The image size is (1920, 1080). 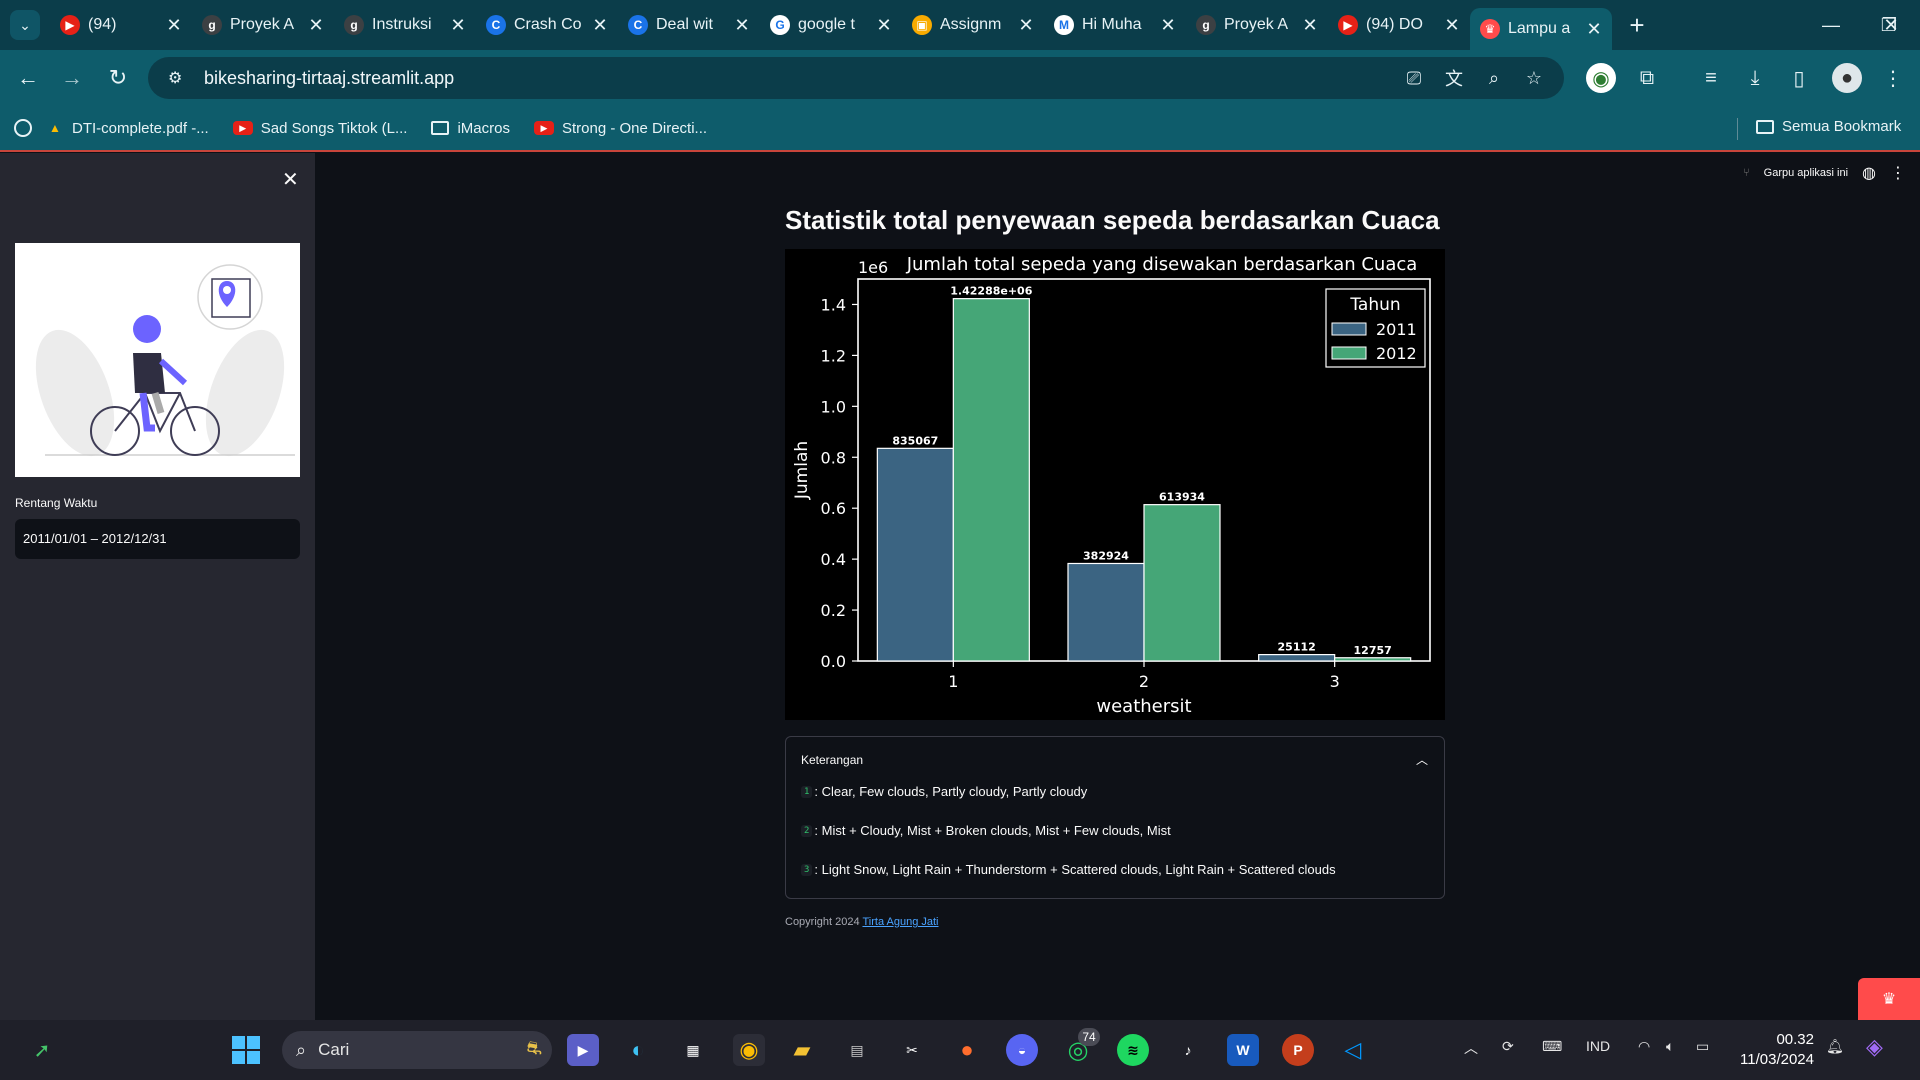 I want to click on app-menu-icon: ⋮, so click(x=1898, y=173).